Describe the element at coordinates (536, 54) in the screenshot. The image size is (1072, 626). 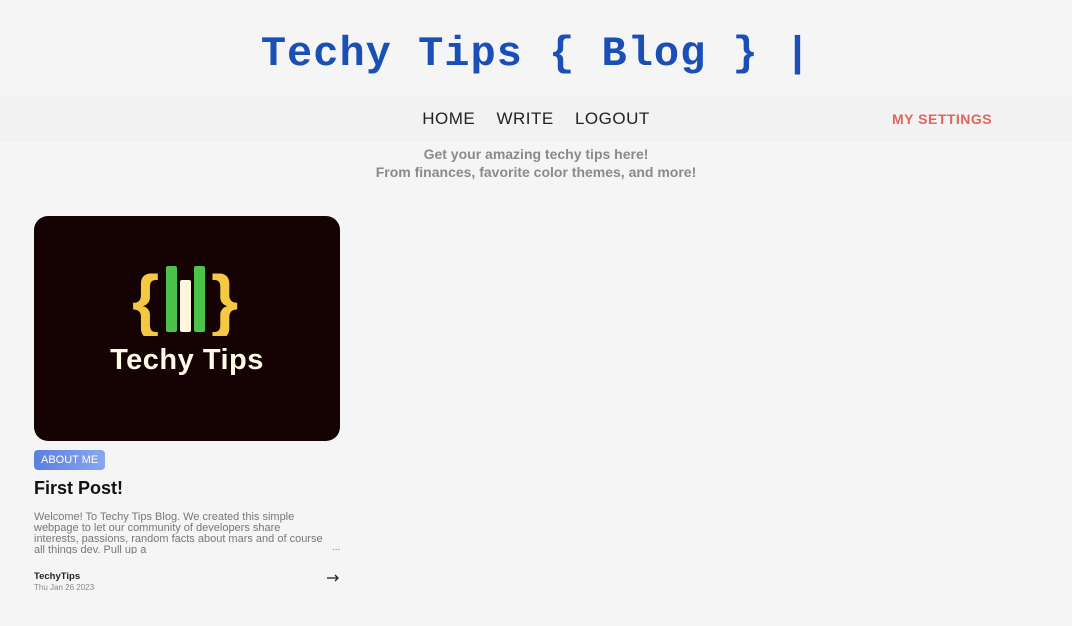
I see `site-title: Techy Tips { Blog } |` at that location.